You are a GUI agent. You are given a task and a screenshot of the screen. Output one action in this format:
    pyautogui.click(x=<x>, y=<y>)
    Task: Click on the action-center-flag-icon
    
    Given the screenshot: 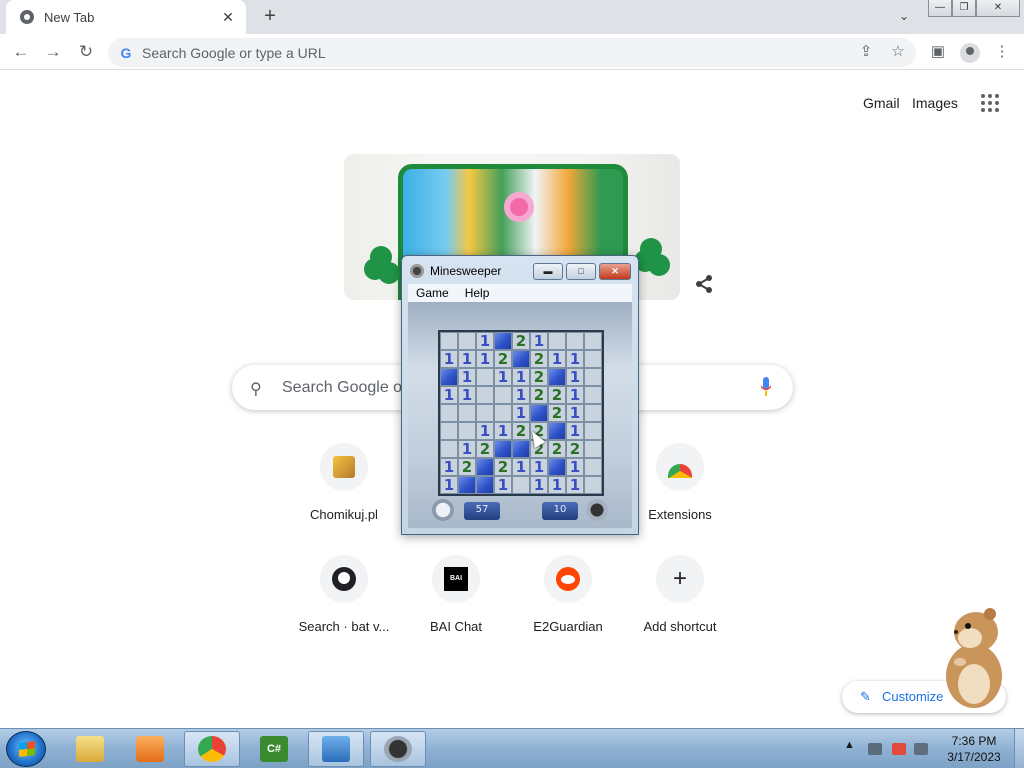 What is the action you would take?
    pyautogui.click(x=899, y=749)
    